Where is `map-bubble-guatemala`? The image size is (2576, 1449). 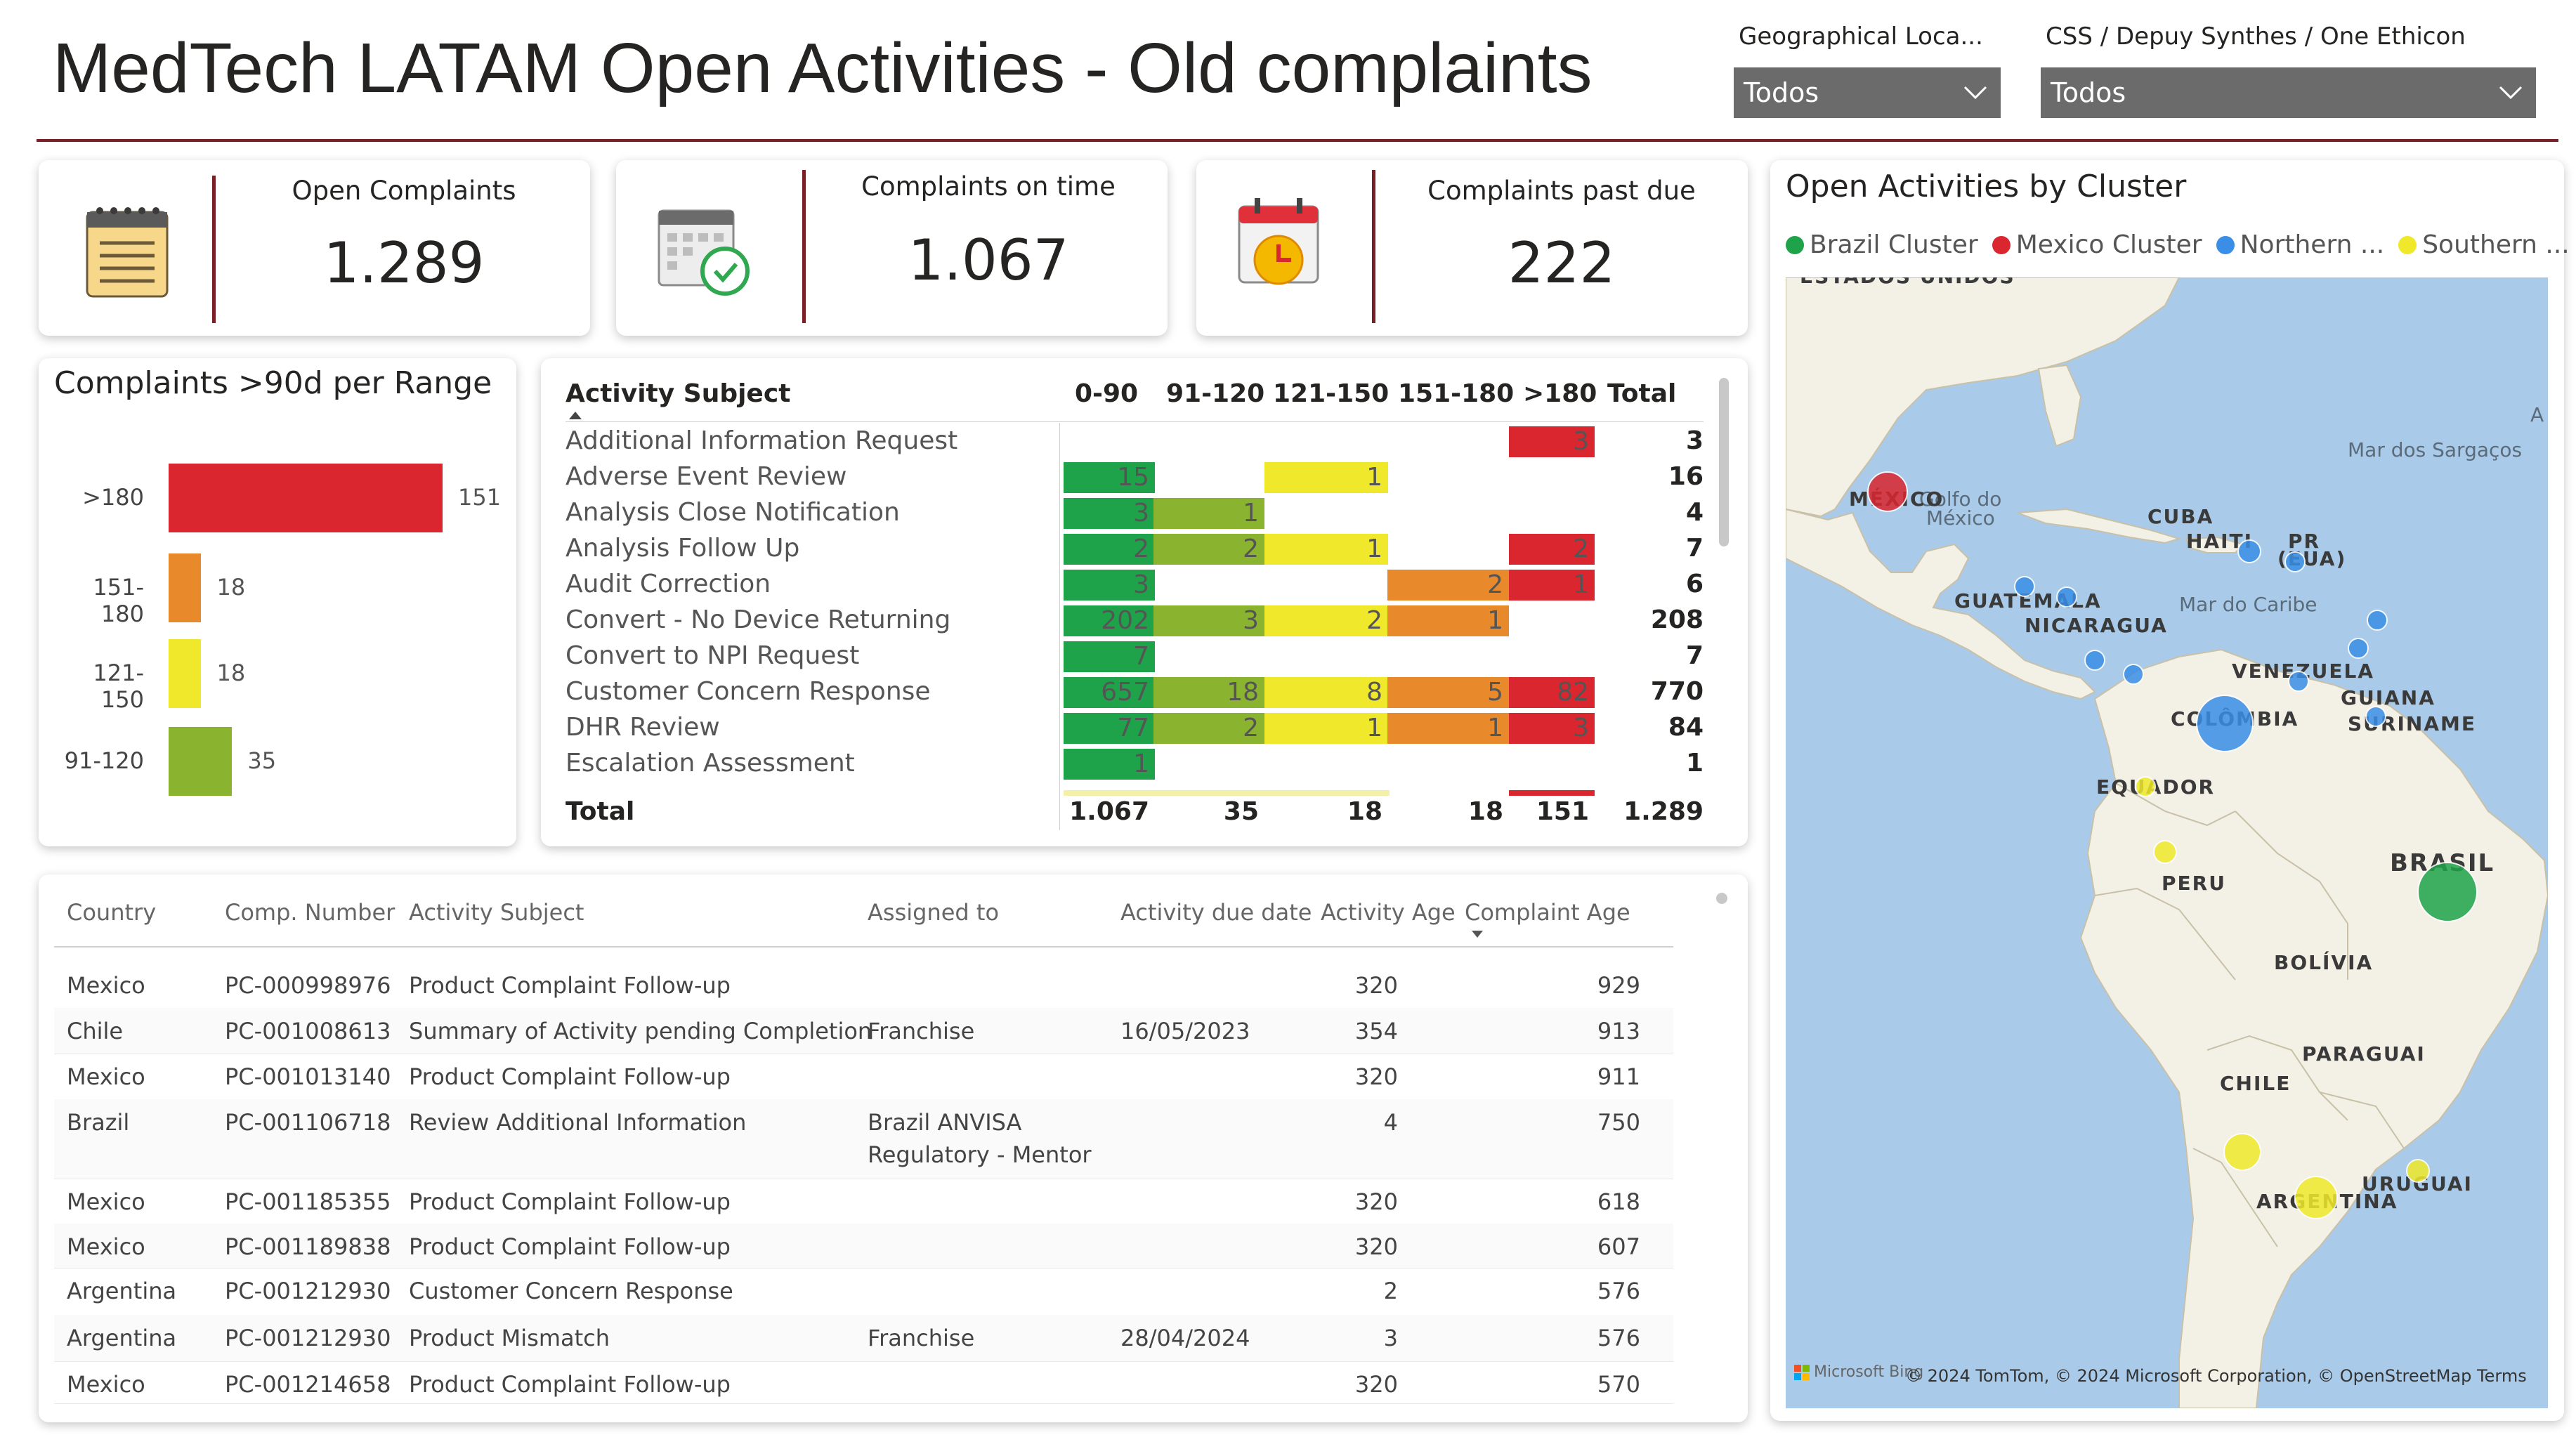 map-bubble-guatemala is located at coordinates (2024, 586).